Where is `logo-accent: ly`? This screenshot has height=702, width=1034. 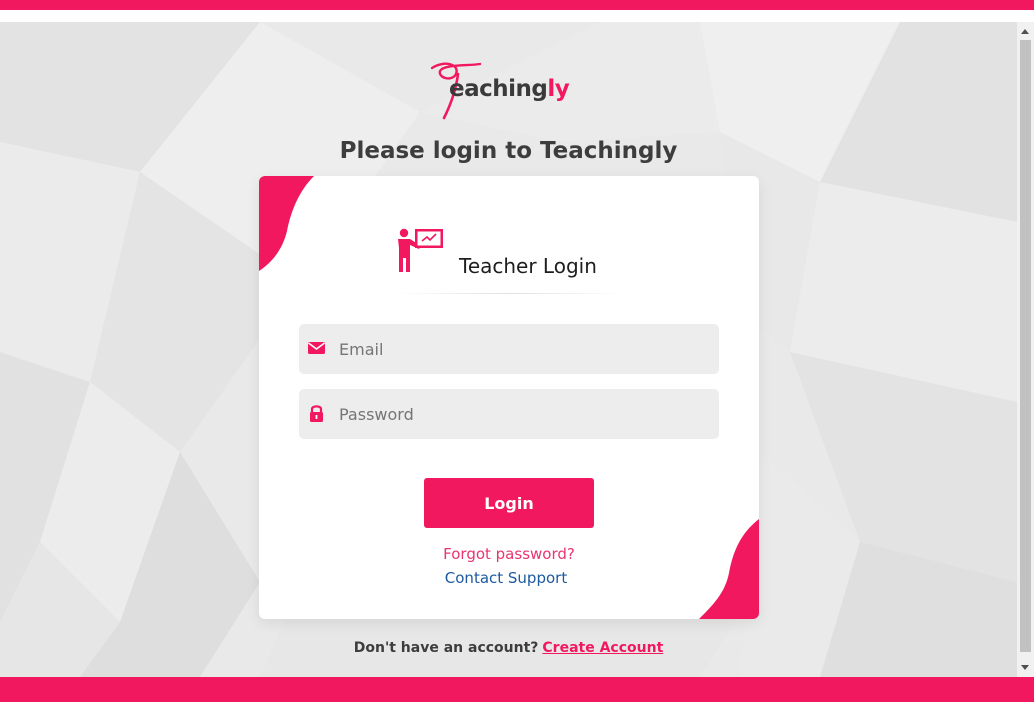 logo-accent: ly is located at coordinates (558, 89).